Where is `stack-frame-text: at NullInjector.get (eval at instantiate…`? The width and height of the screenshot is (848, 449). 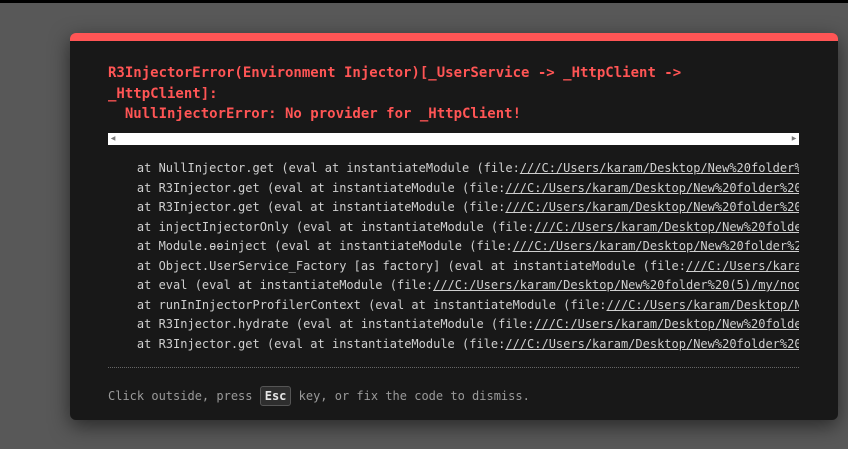 stack-frame-text: at NullInjector.get (eval at instantiate… is located at coordinates (314, 168).